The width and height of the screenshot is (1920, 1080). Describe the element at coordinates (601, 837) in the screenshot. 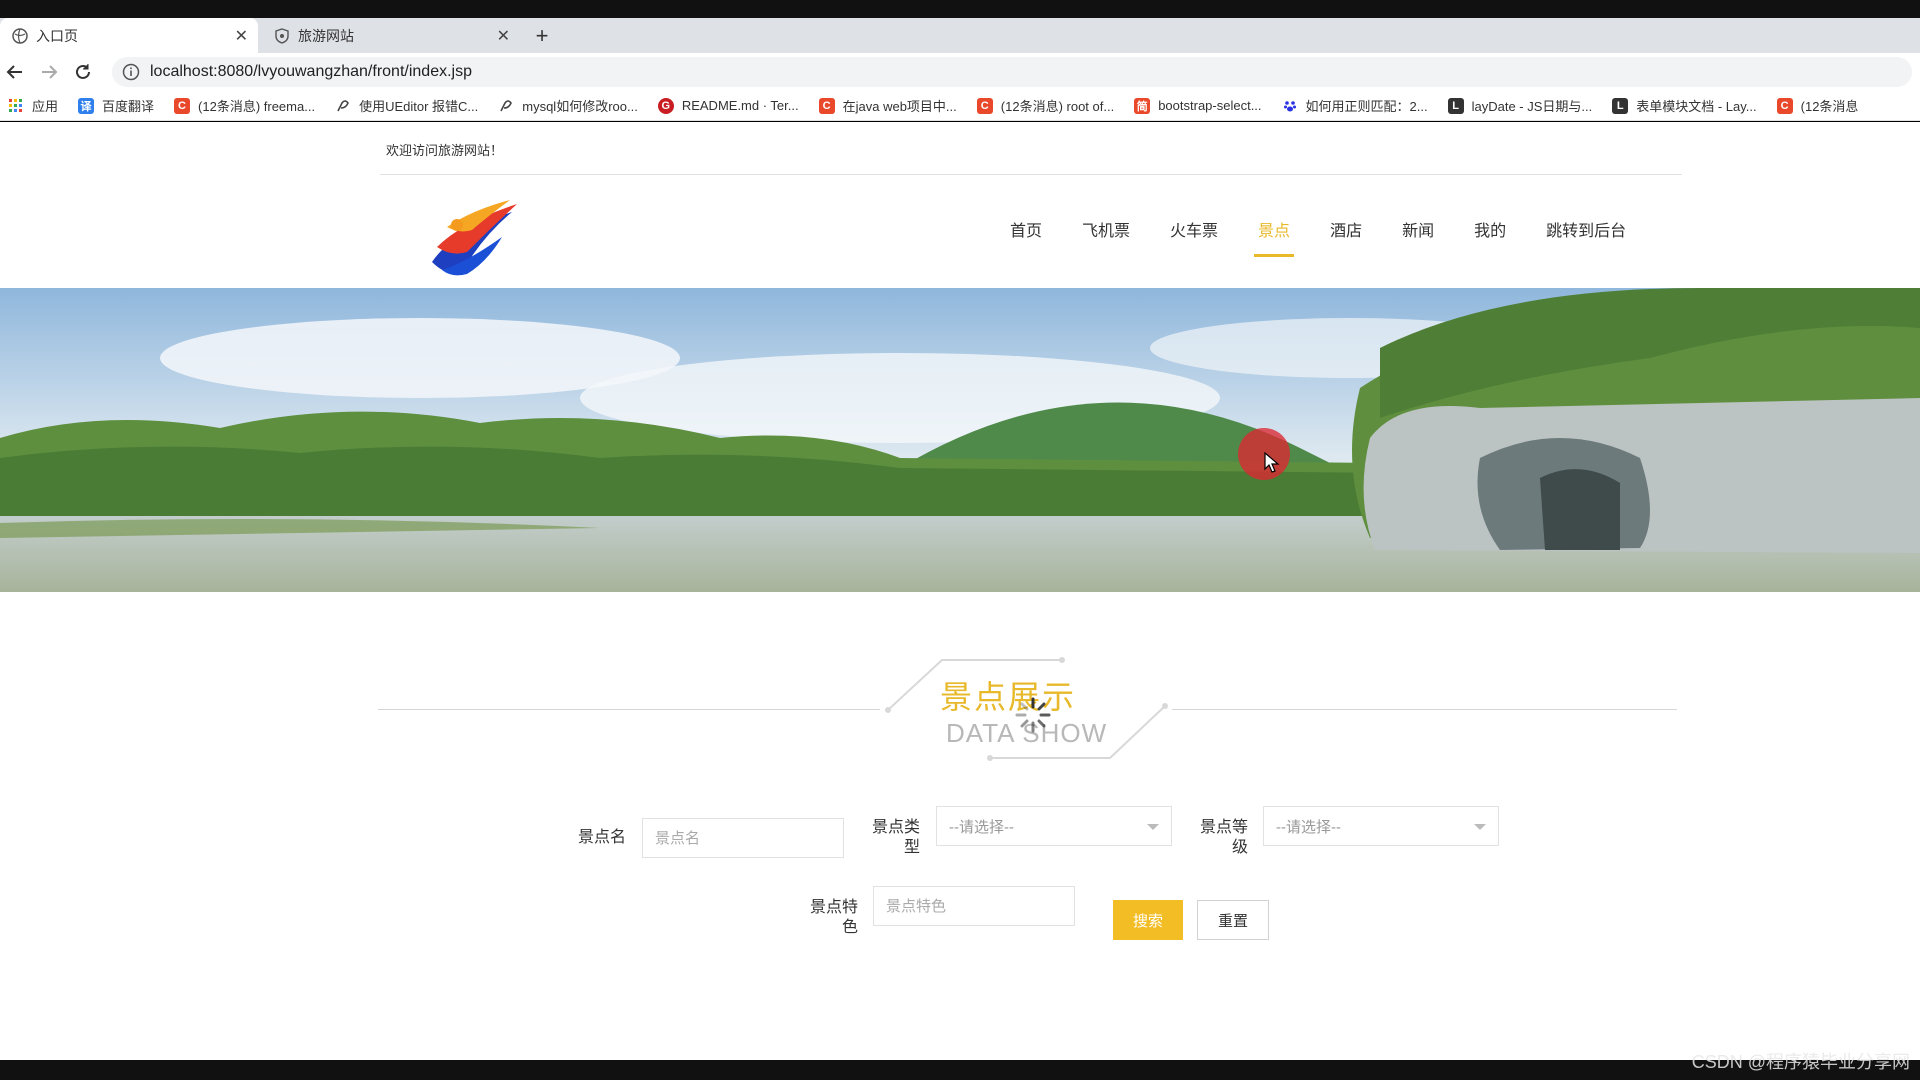

I see `name-label: 景点名` at that location.